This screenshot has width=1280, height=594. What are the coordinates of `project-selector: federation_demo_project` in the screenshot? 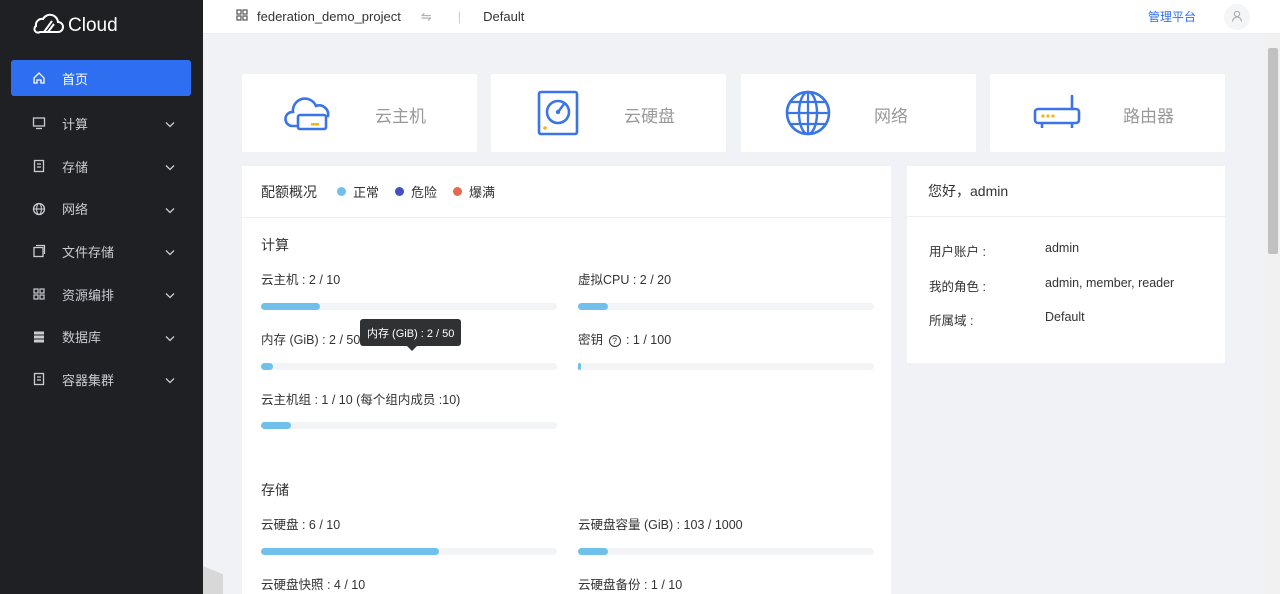 It's located at (318, 16).